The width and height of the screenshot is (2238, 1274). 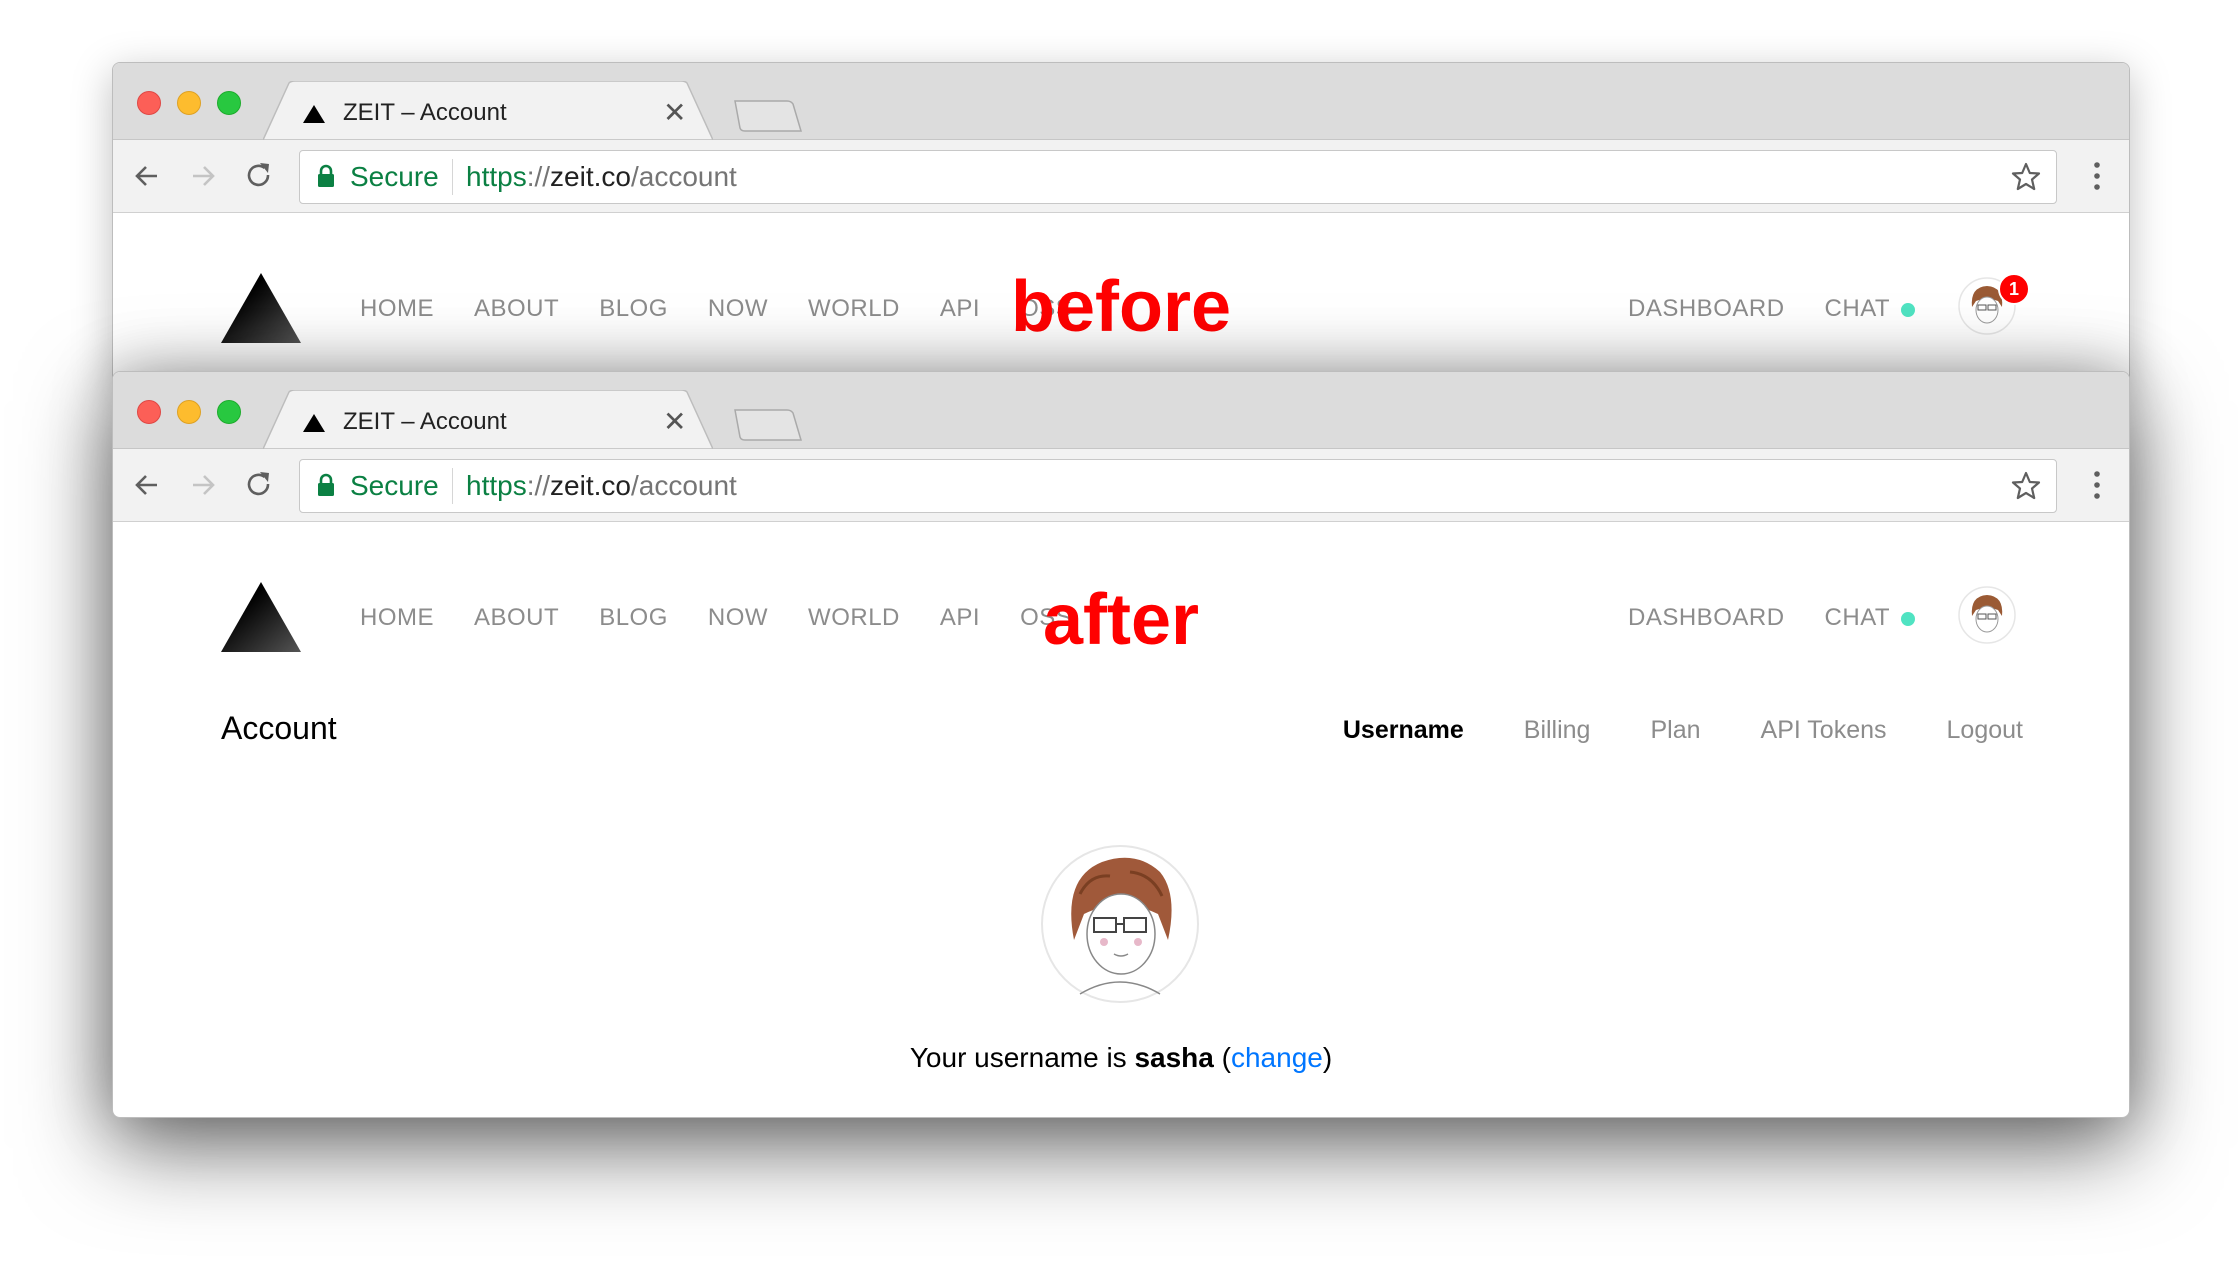 I want to click on profile-avatar, so click(x=1120, y=924).